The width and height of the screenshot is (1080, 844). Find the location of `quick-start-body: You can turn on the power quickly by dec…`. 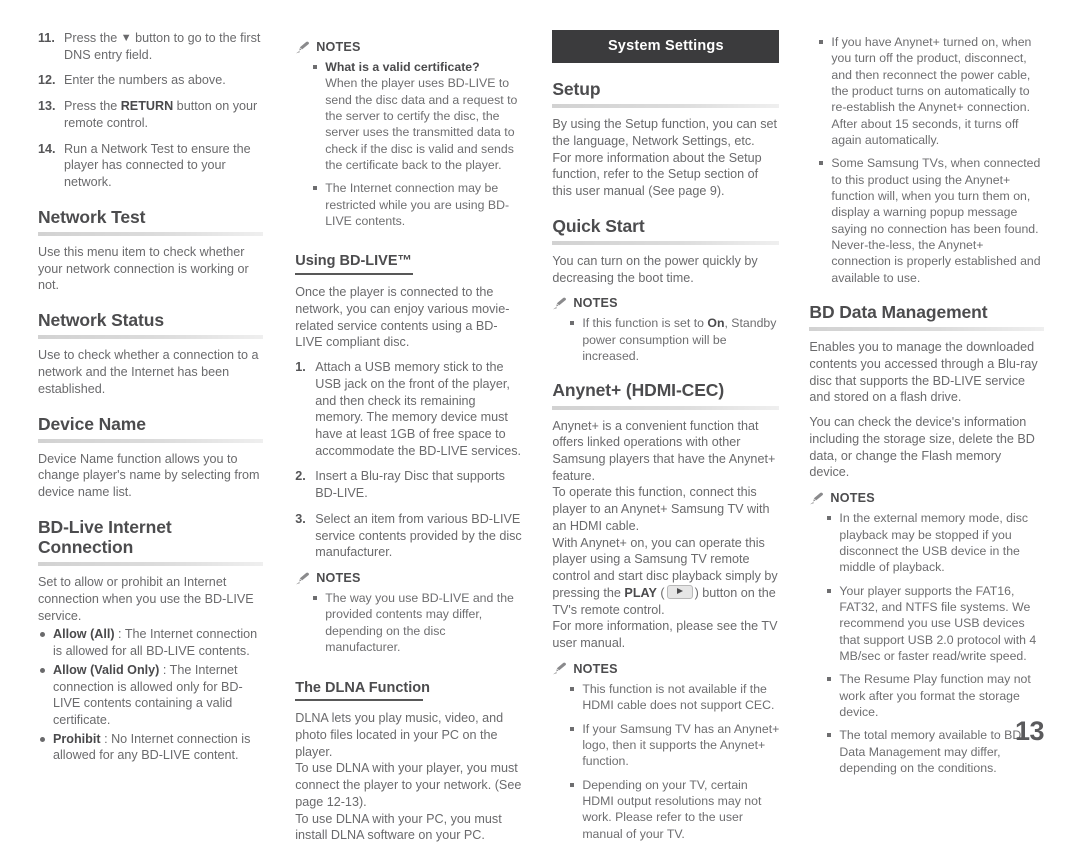

quick-start-body: You can turn on the power quickly by dec… is located at coordinates (655, 269).